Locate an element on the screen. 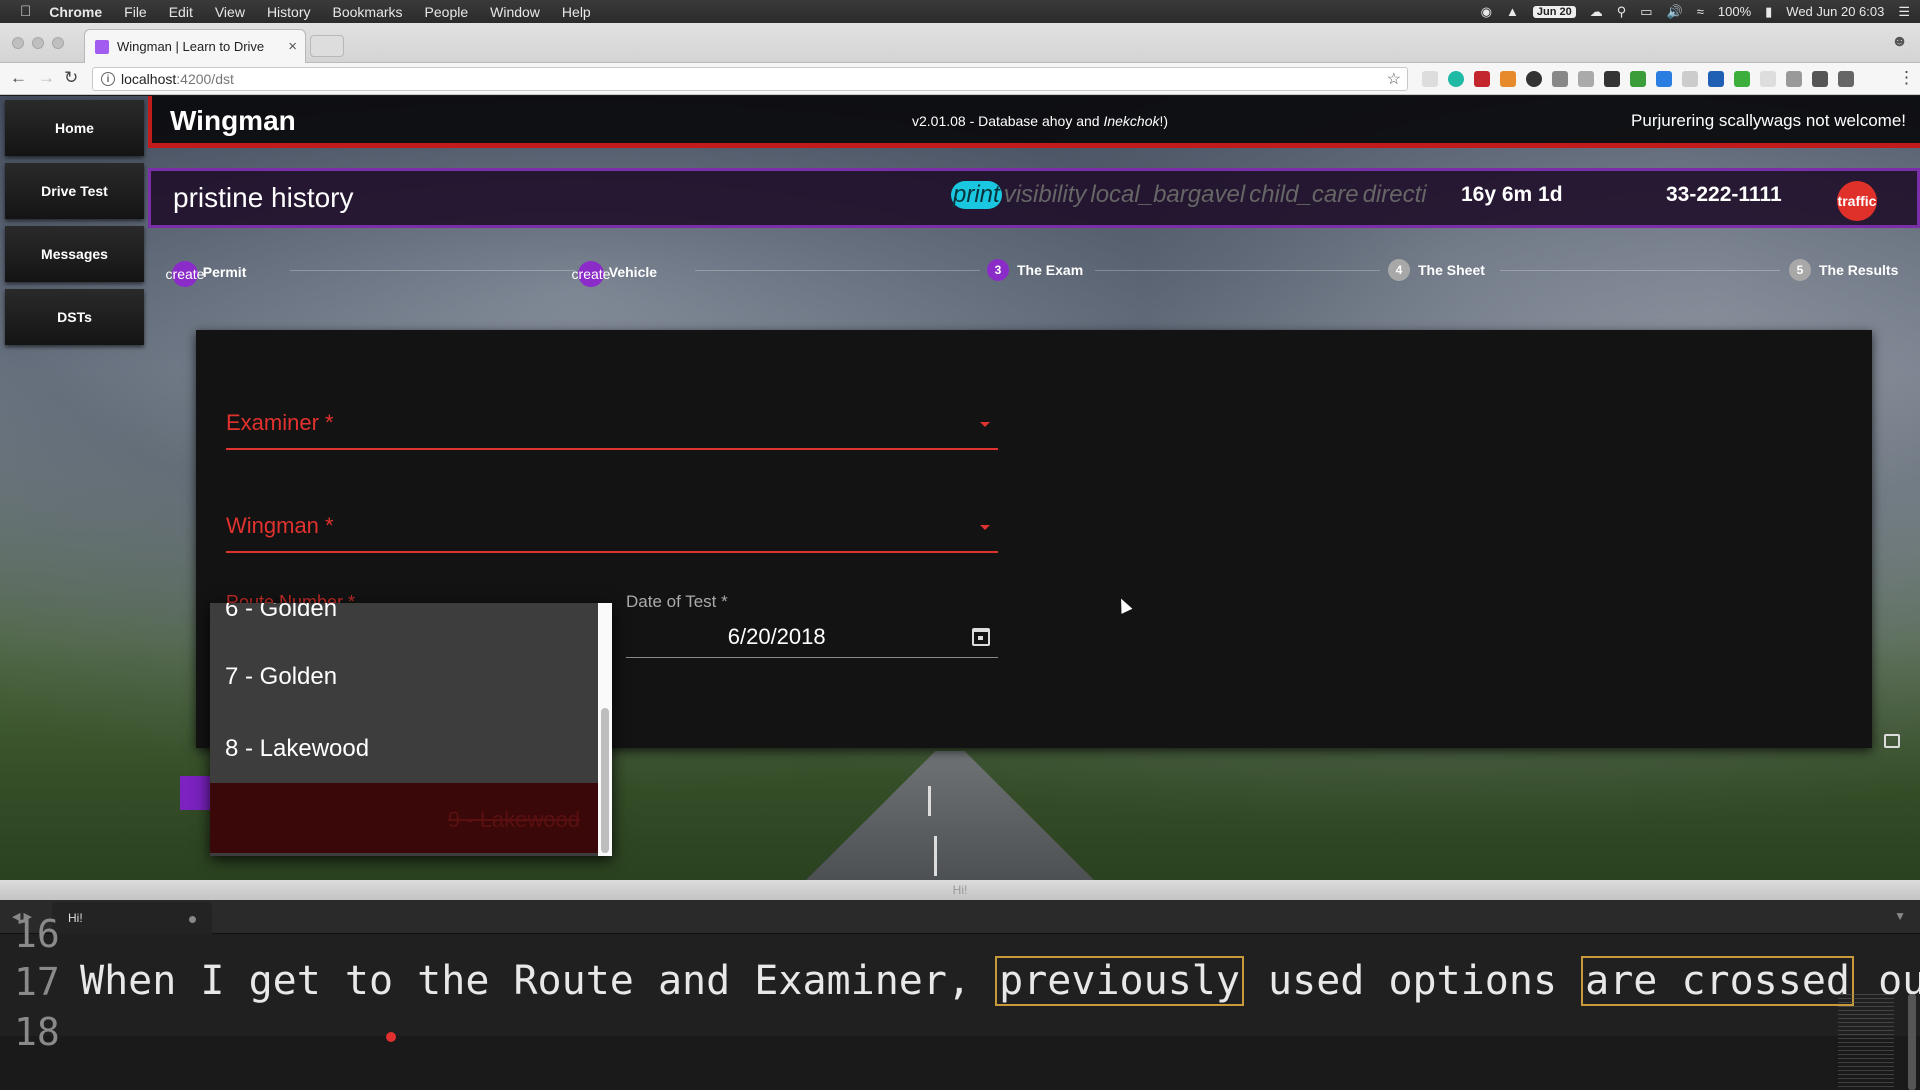  tab-dropdown-icon: ▼ is located at coordinates (1900, 916).